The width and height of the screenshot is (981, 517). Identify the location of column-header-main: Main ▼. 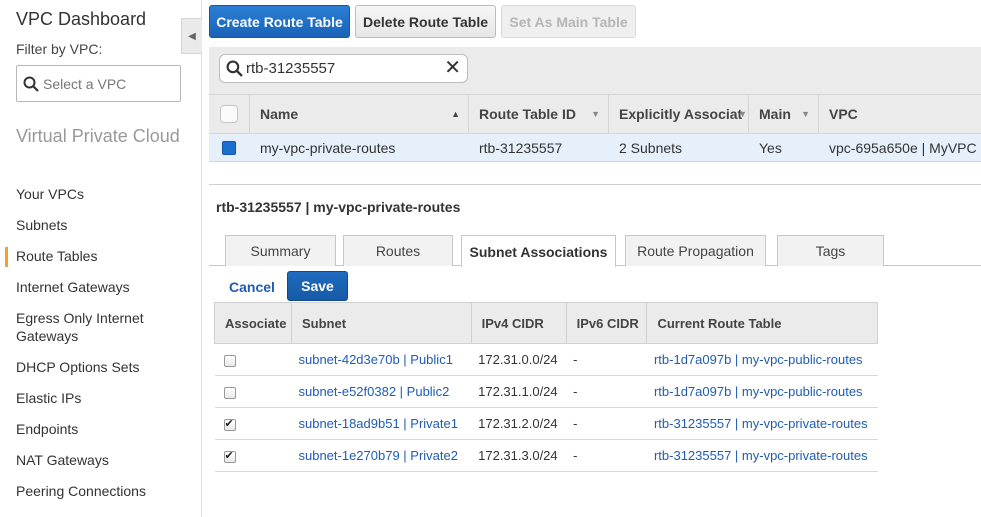
(783, 114).